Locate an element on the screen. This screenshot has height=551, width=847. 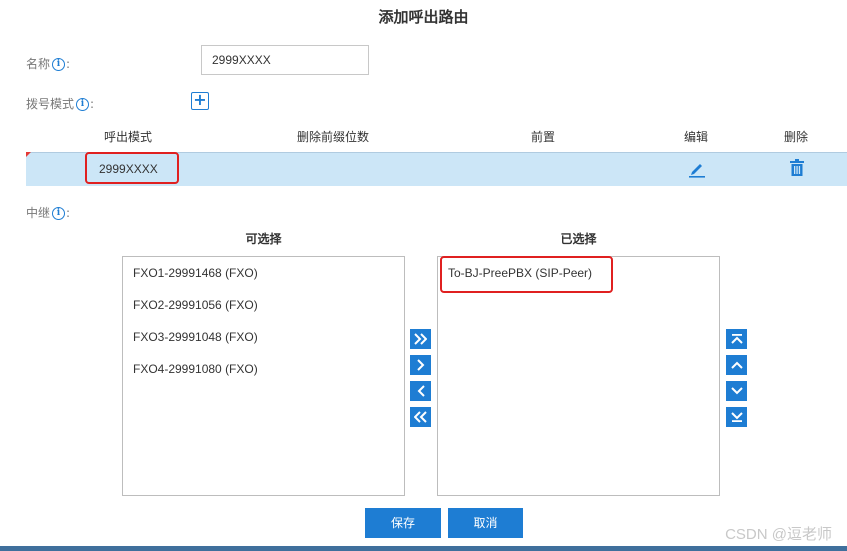
list-item: FXO3-29991048 (FXO) is located at coordinates (195, 337).